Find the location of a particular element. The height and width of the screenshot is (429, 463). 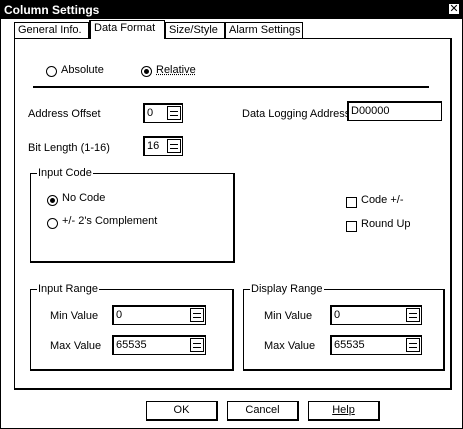

absolute-label: Absolute is located at coordinates (82, 70).